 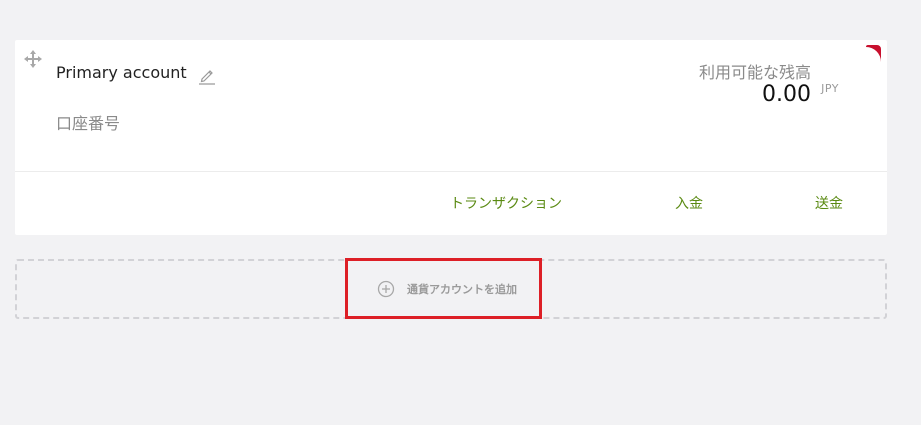 What do you see at coordinates (462, 289) in the screenshot?
I see `add-currency-account-label: 通貨アカウントを追加` at bounding box center [462, 289].